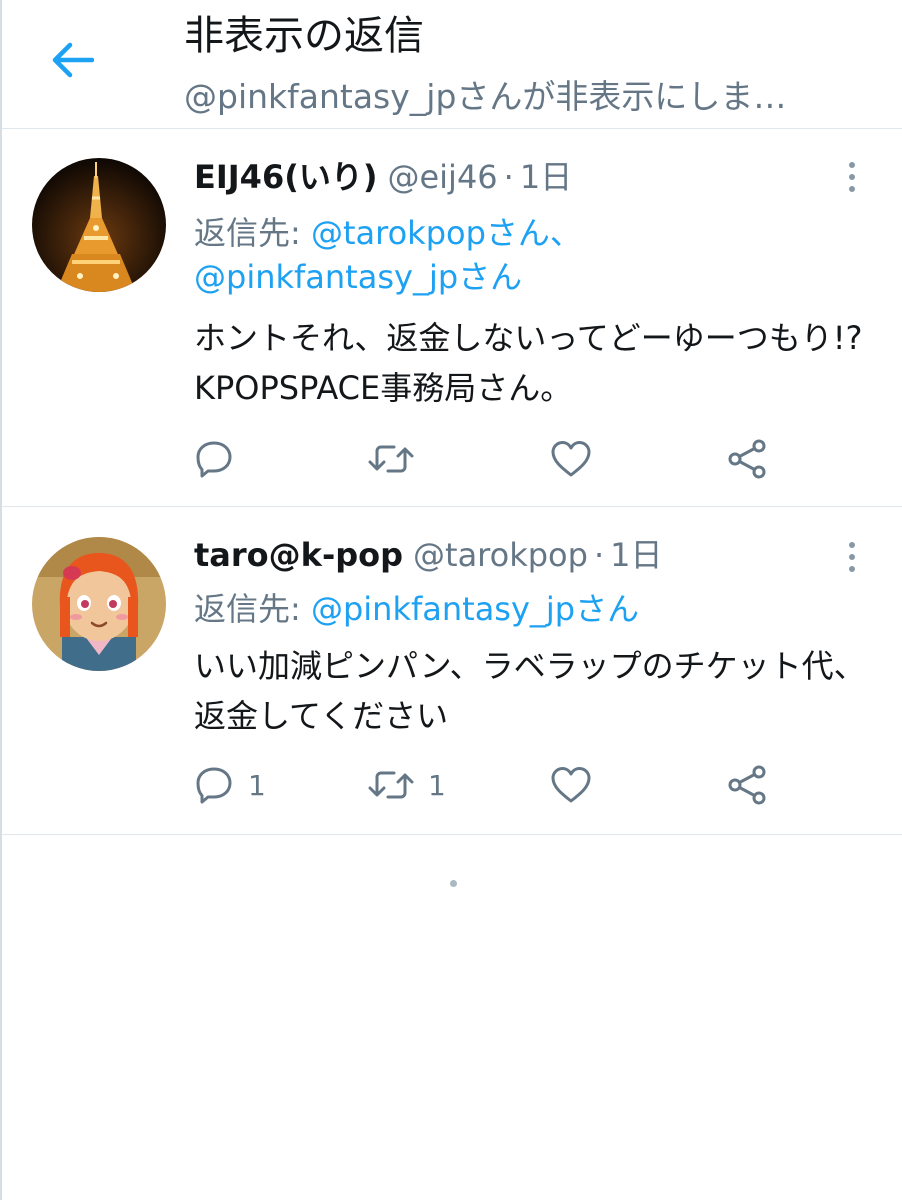 This screenshot has width=902, height=1200. I want to click on tweet-header: EIJ46(いり) @eij46 · 1日, so click(383, 177).